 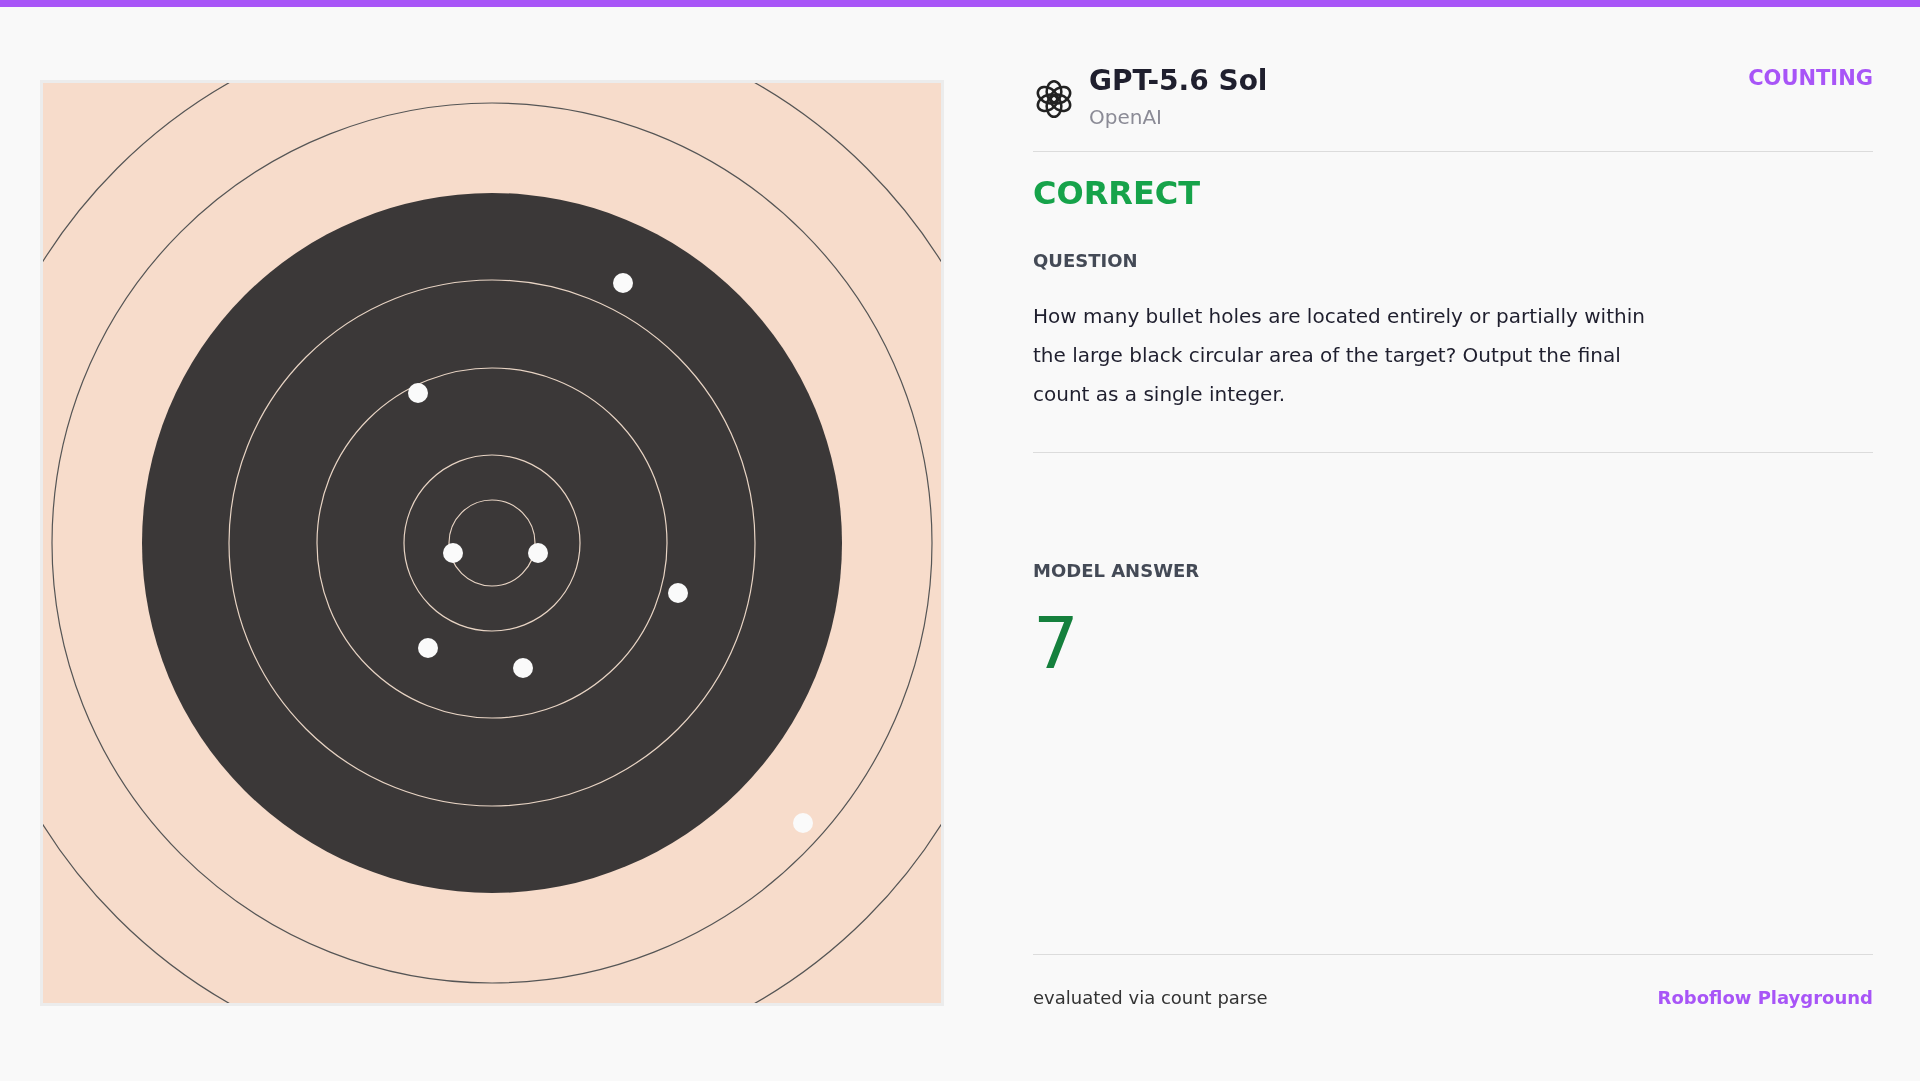 I want to click on answer-heading: MODEL ANSWER, so click(x=1117, y=570).